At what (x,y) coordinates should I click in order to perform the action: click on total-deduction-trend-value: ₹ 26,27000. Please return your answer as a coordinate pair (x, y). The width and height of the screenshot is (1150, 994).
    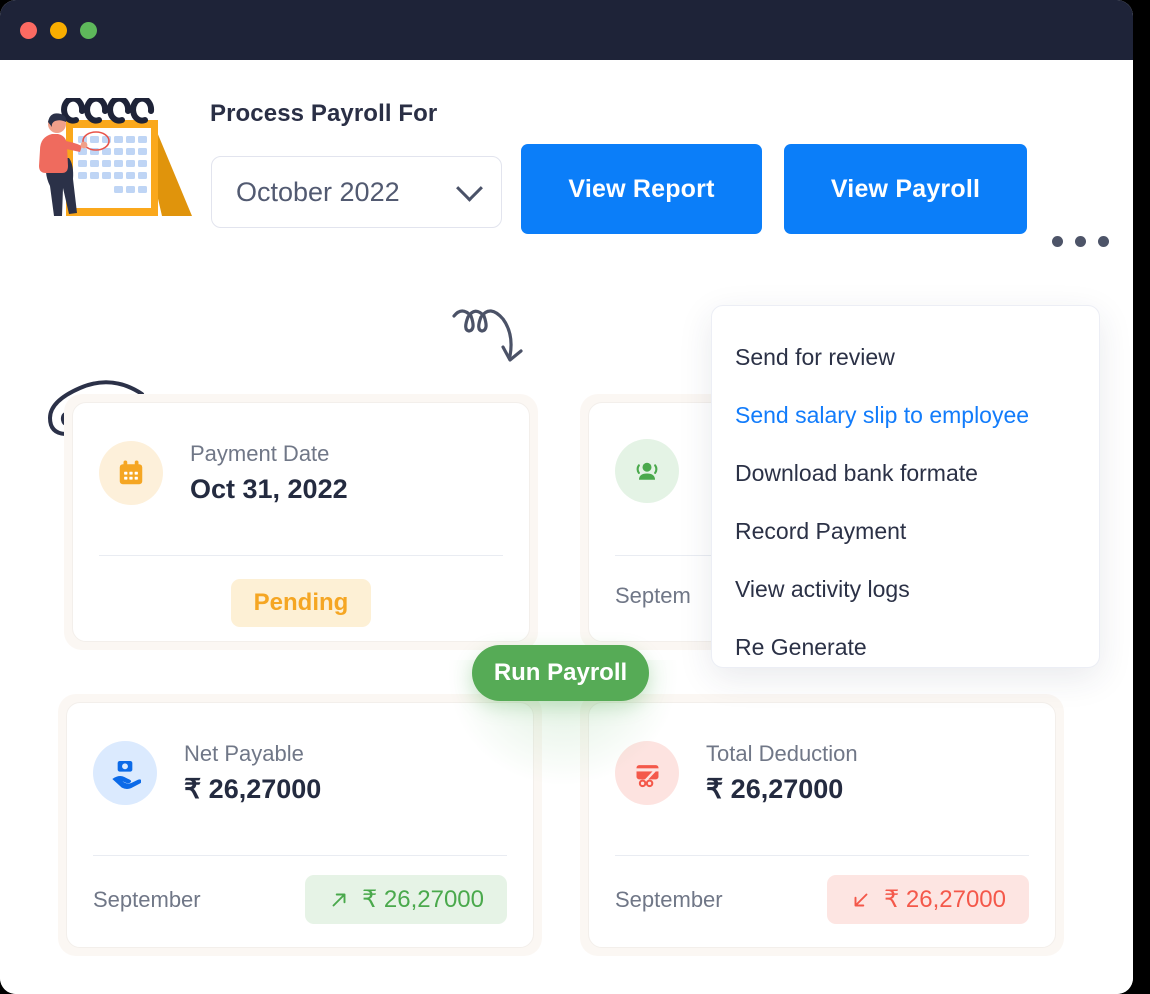
    Looking at the image, I should click on (944, 899).